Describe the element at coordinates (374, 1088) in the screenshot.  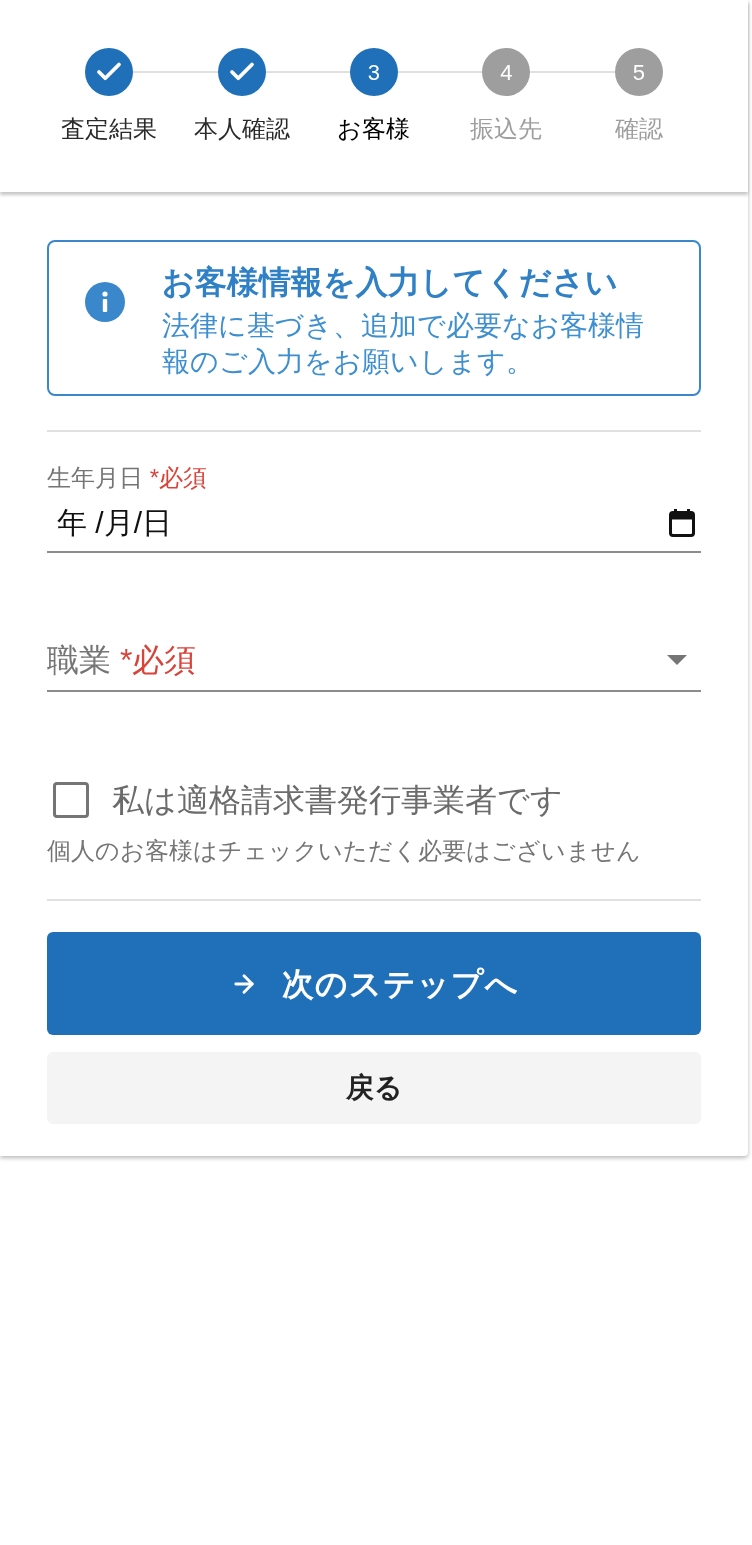
I see `back-button: 戻る` at that location.